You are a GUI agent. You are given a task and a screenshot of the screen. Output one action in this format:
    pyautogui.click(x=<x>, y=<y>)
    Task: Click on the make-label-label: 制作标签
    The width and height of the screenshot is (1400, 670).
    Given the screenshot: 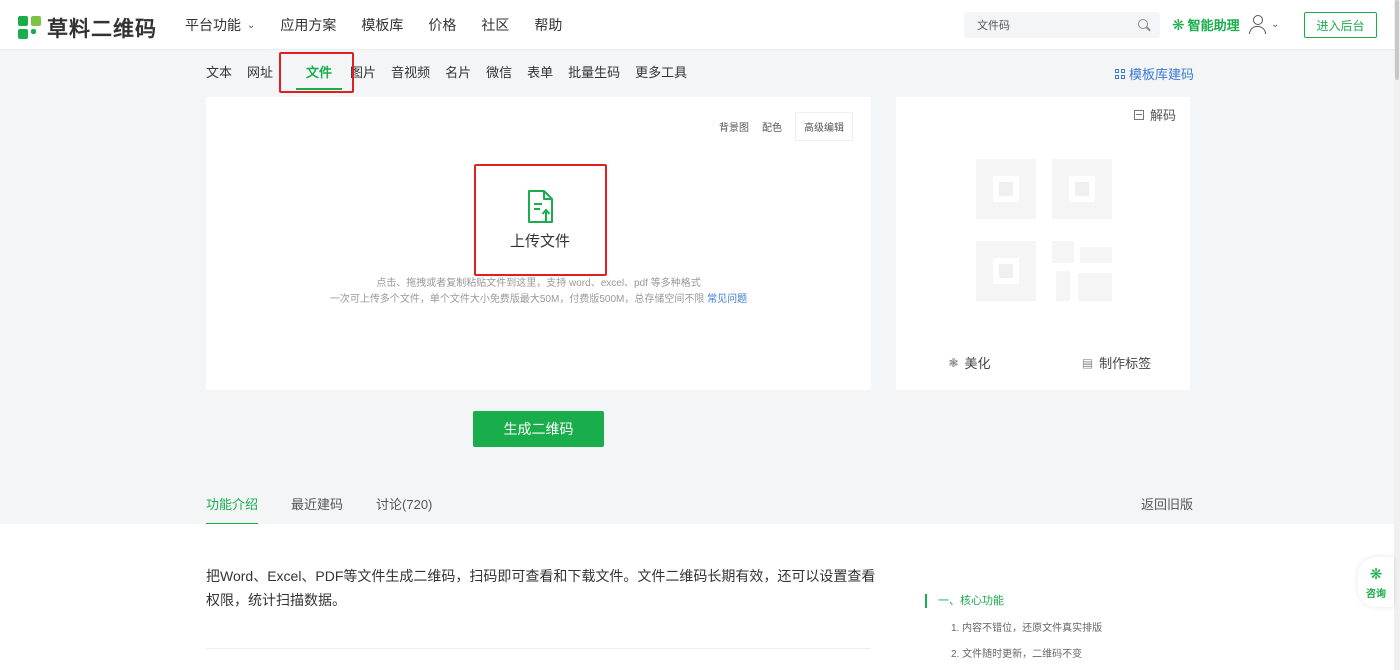 What is the action you would take?
    pyautogui.click(x=1125, y=363)
    